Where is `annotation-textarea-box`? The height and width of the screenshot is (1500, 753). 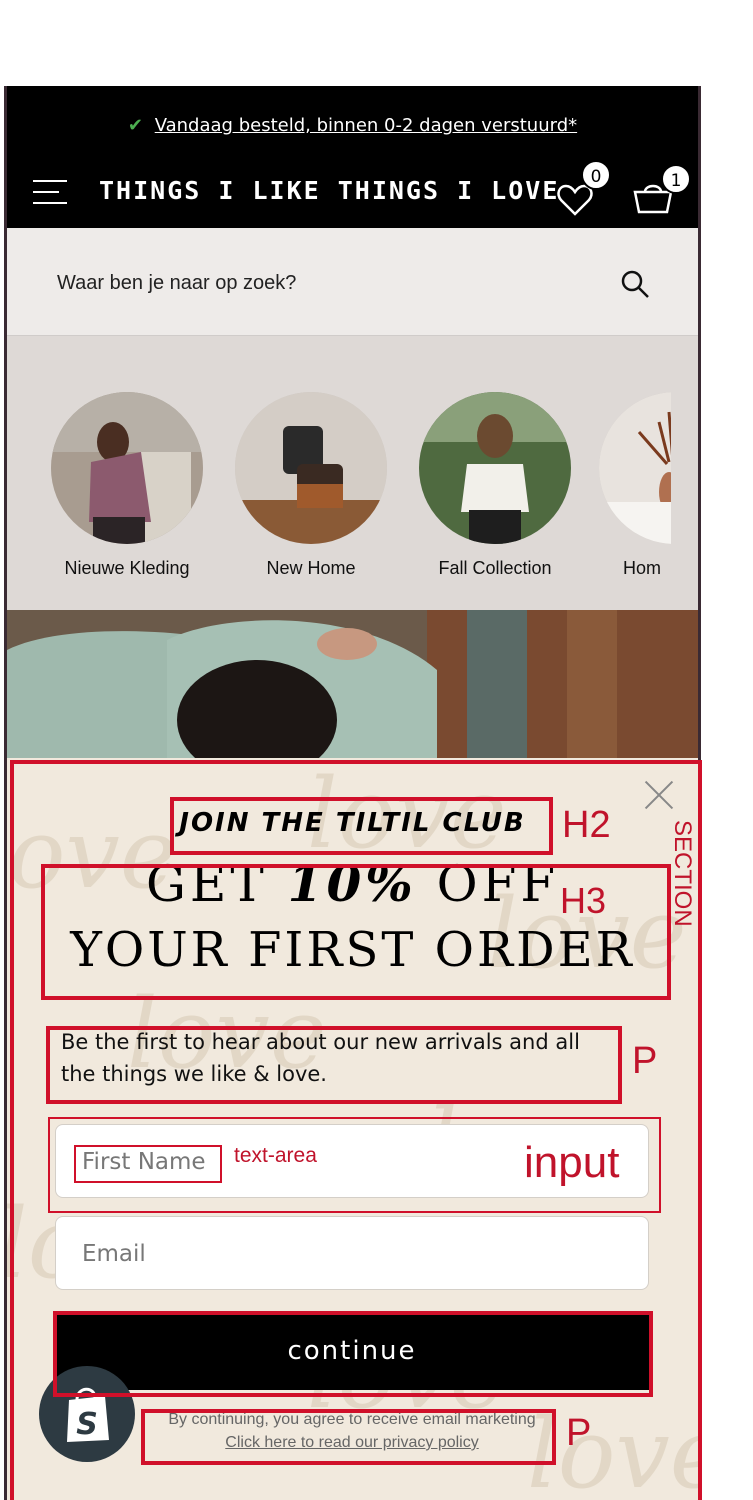 annotation-textarea-box is located at coordinates (148, 1164).